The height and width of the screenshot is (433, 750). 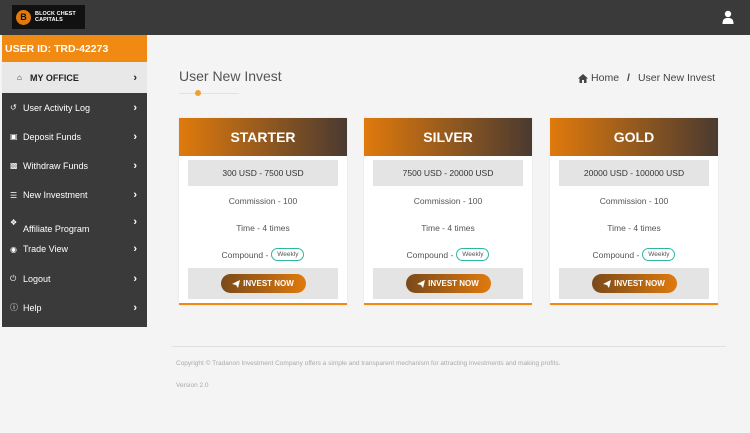 What do you see at coordinates (448, 137) in the screenshot?
I see `plan-name: SILVER` at bounding box center [448, 137].